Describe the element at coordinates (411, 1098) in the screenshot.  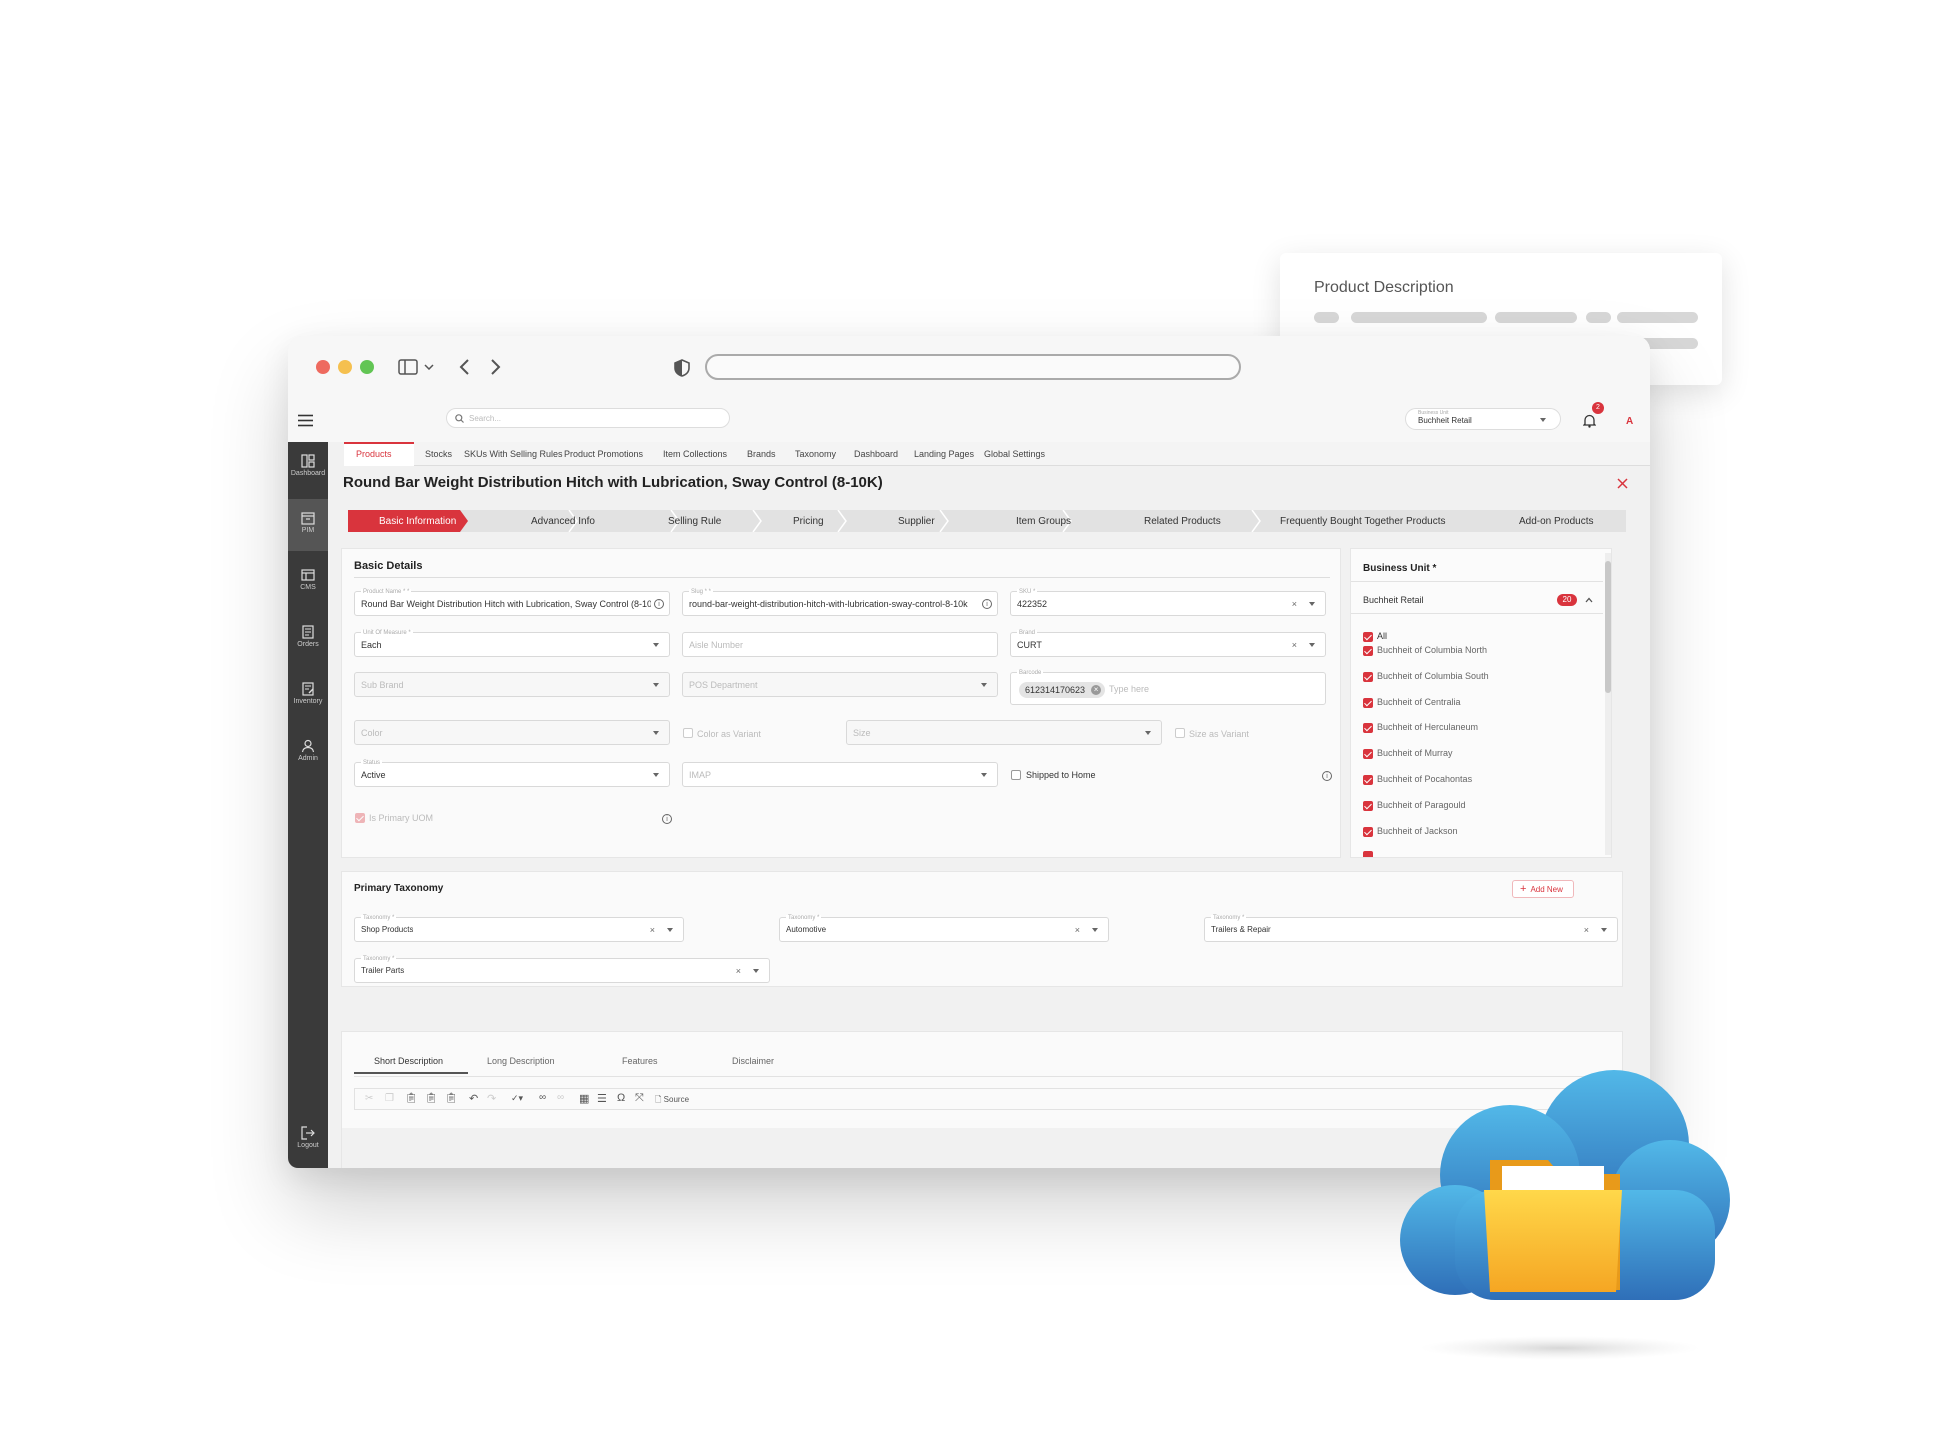
I see `paste-icon: 📋︎` at that location.